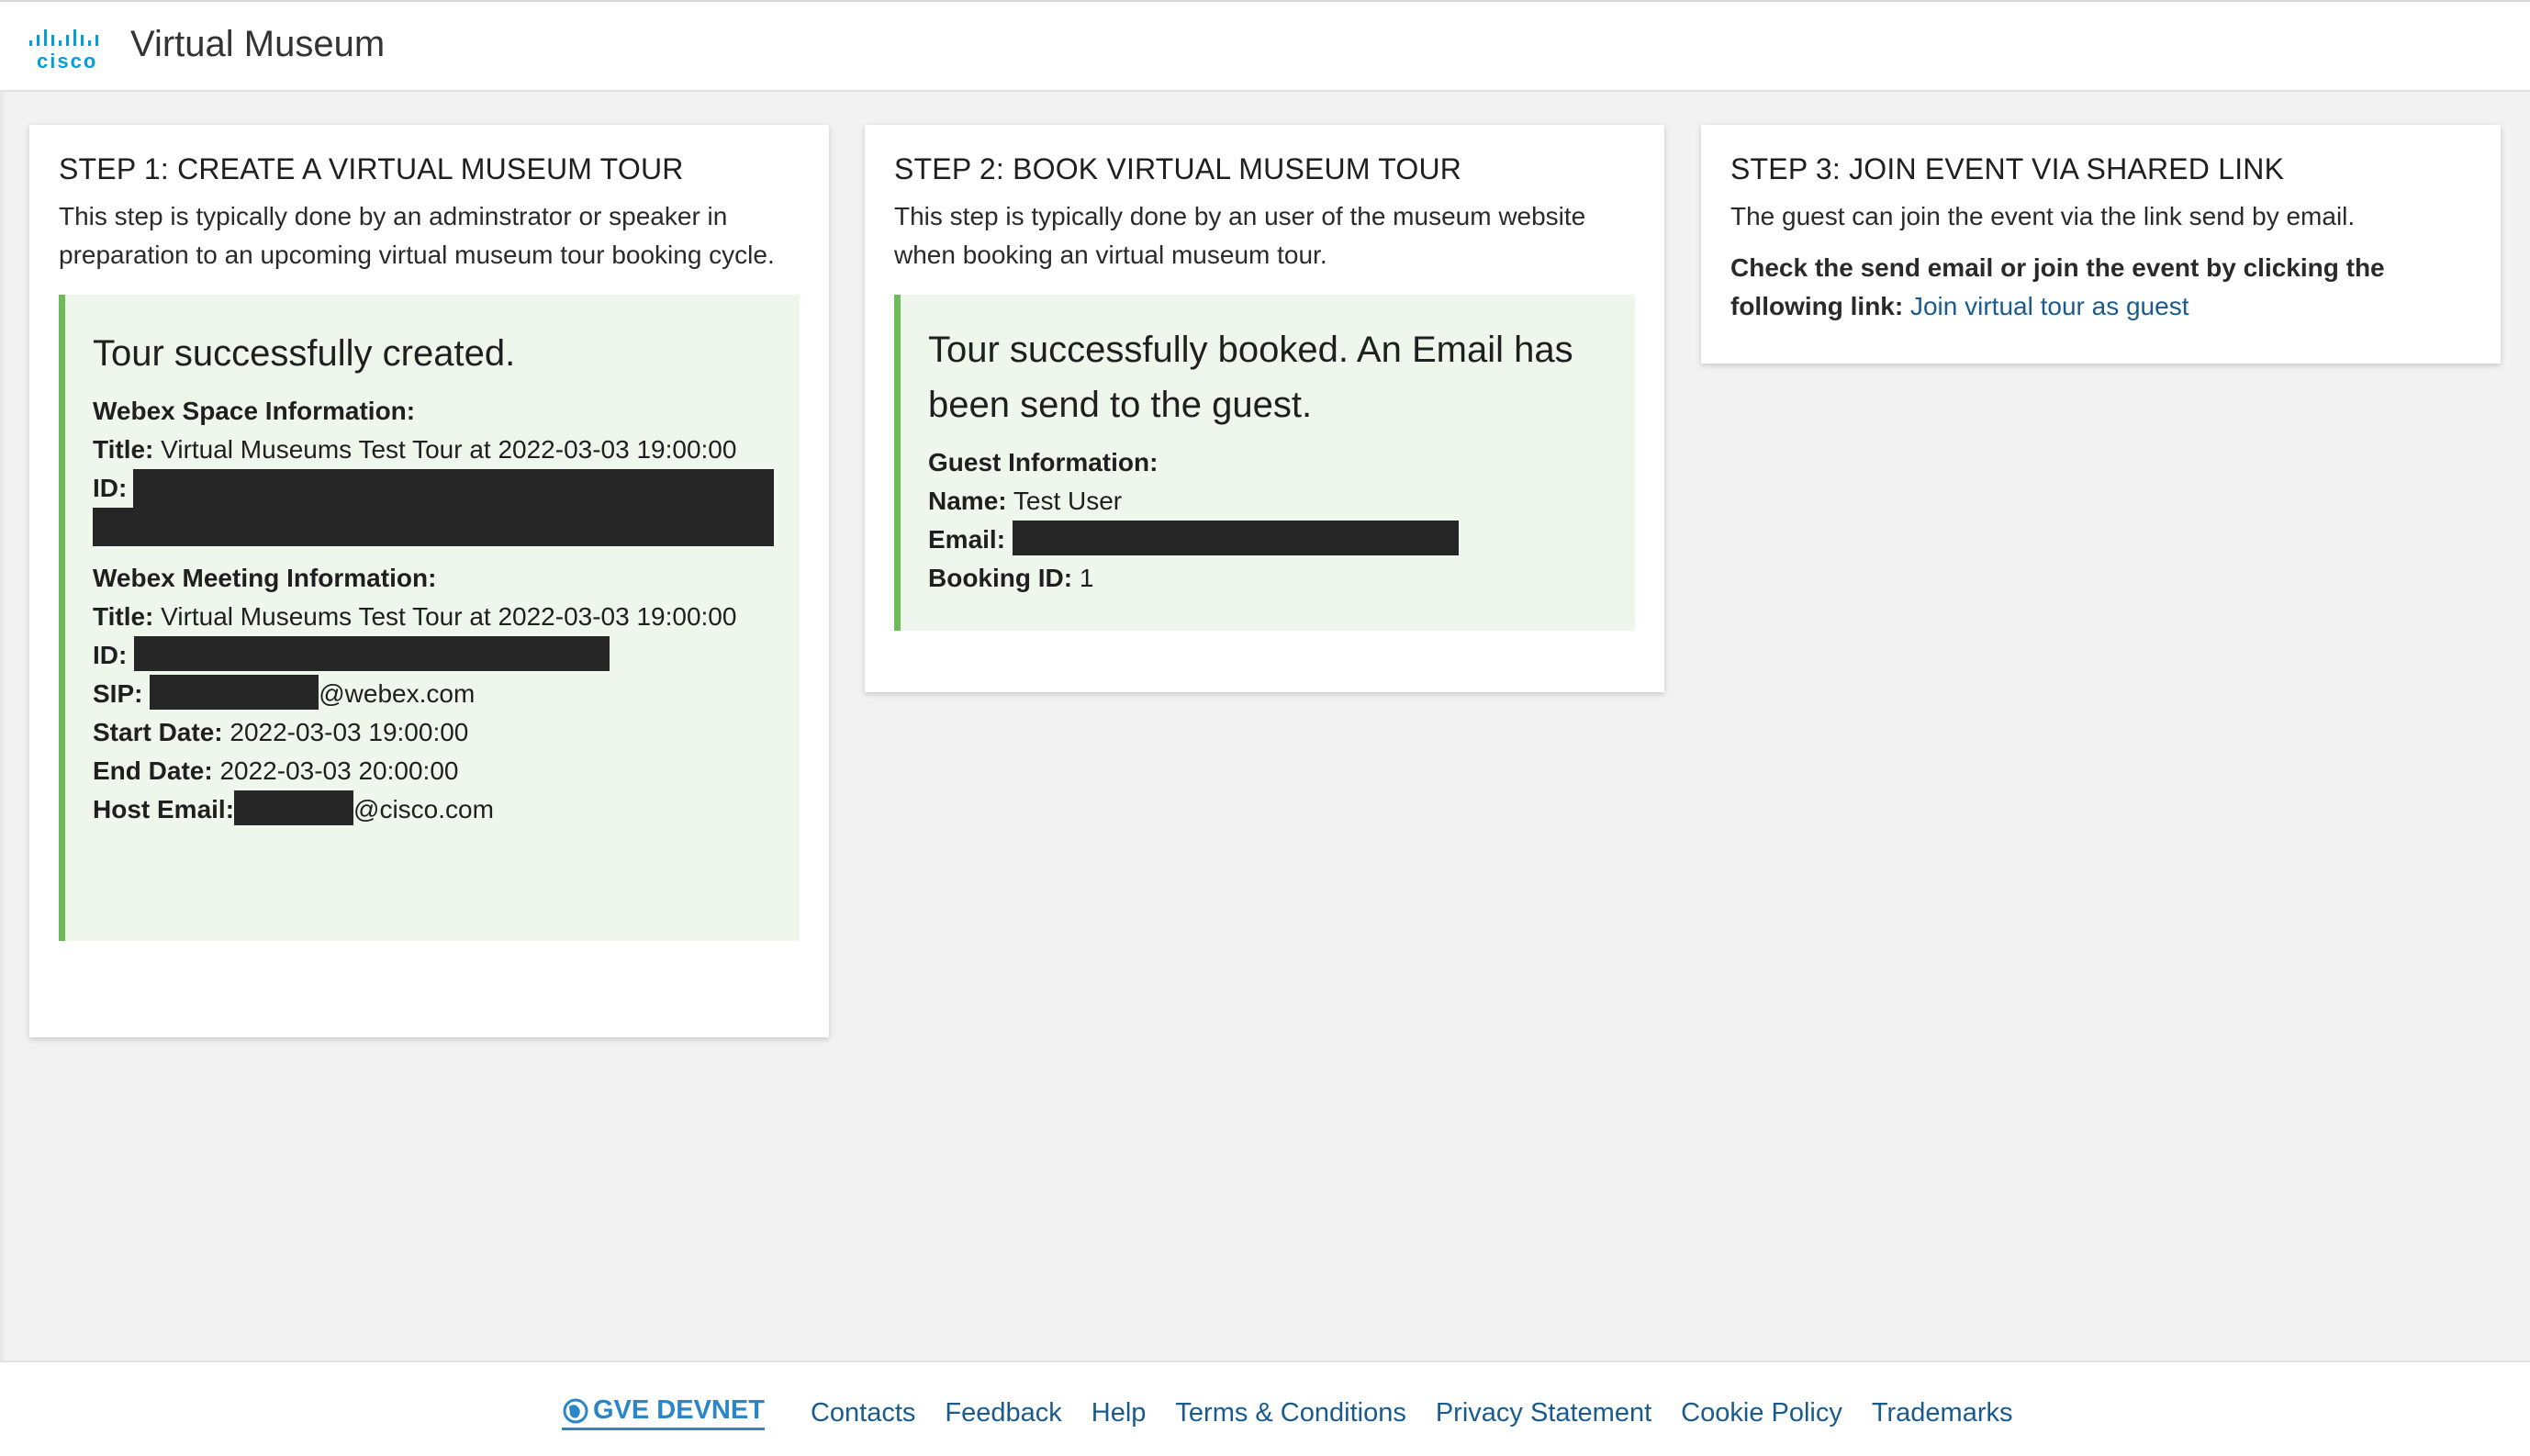 This screenshot has width=2530, height=1456. Describe the element at coordinates (110, 488) in the screenshot. I see `space-id-label: ID:` at that location.